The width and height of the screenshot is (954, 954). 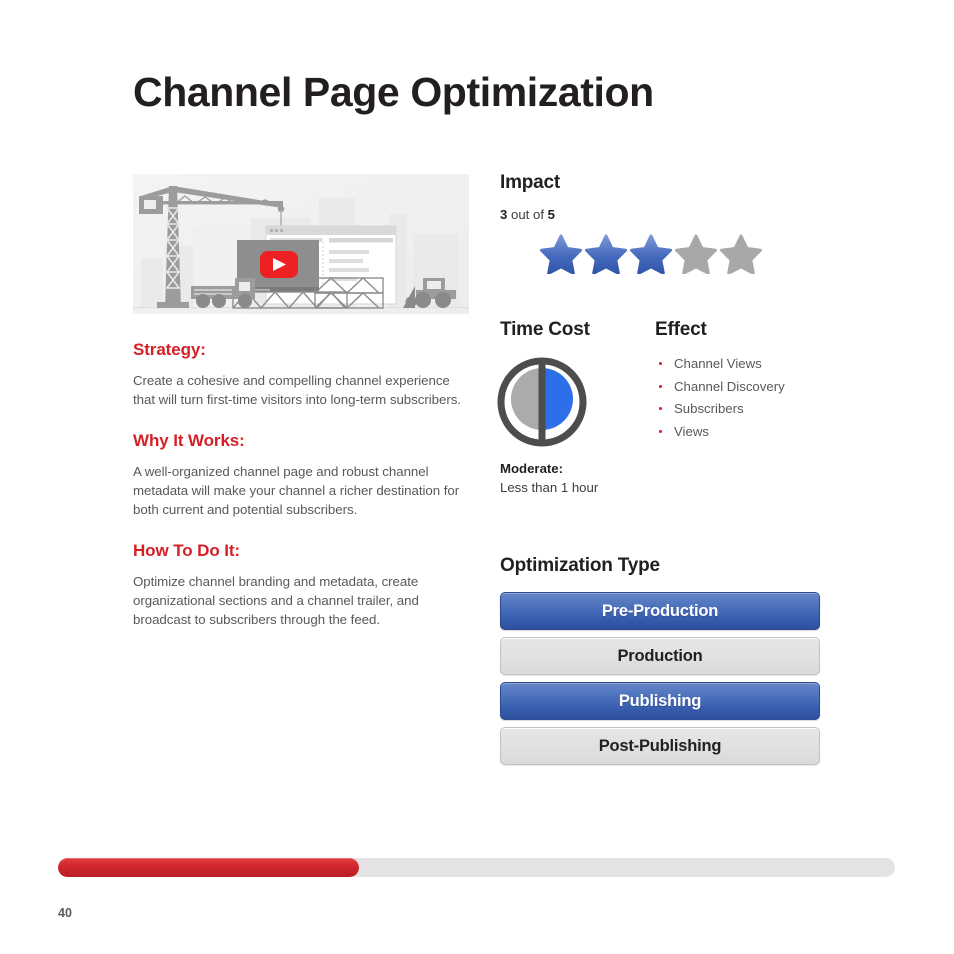 What do you see at coordinates (580, 566) in the screenshot?
I see `optimization-type-heading: Optimization Type` at bounding box center [580, 566].